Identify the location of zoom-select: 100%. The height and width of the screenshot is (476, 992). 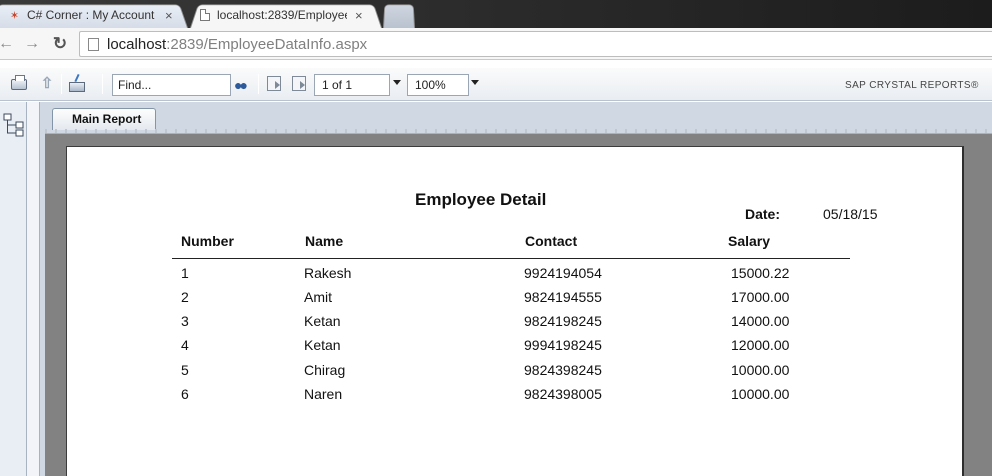
(438, 85).